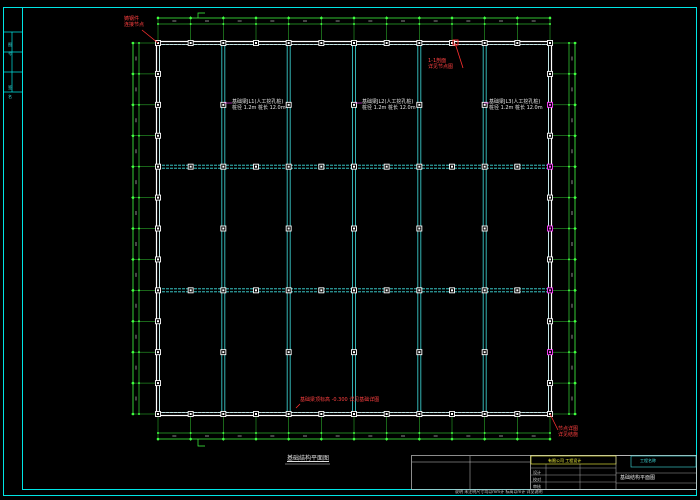 Image resolution: width=700 pixels, height=500 pixels. Describe the element at coordinates (554, 422) in the screenshot. I see `leader-line` at that location.